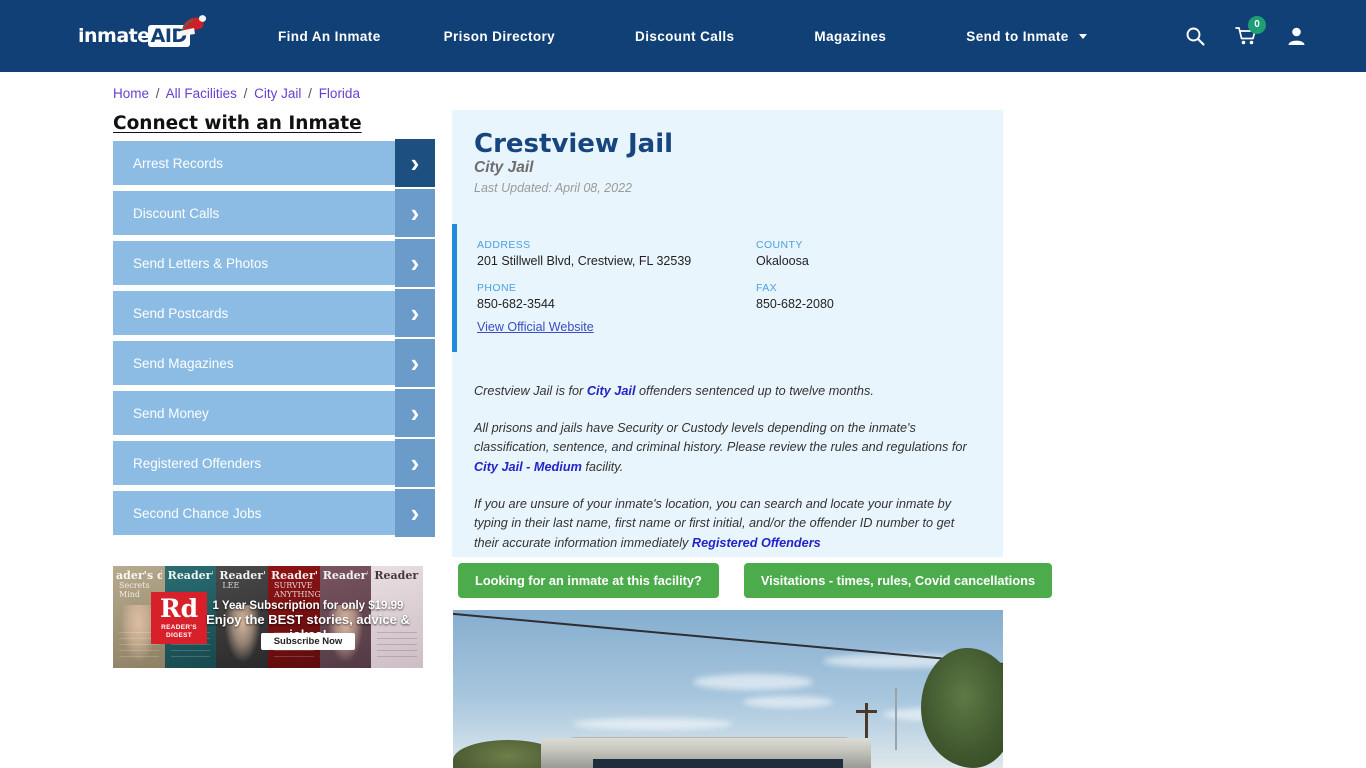  Describe the element at coordinates (896, 719) in the screenshot. I see `antenna-mast` at that location.